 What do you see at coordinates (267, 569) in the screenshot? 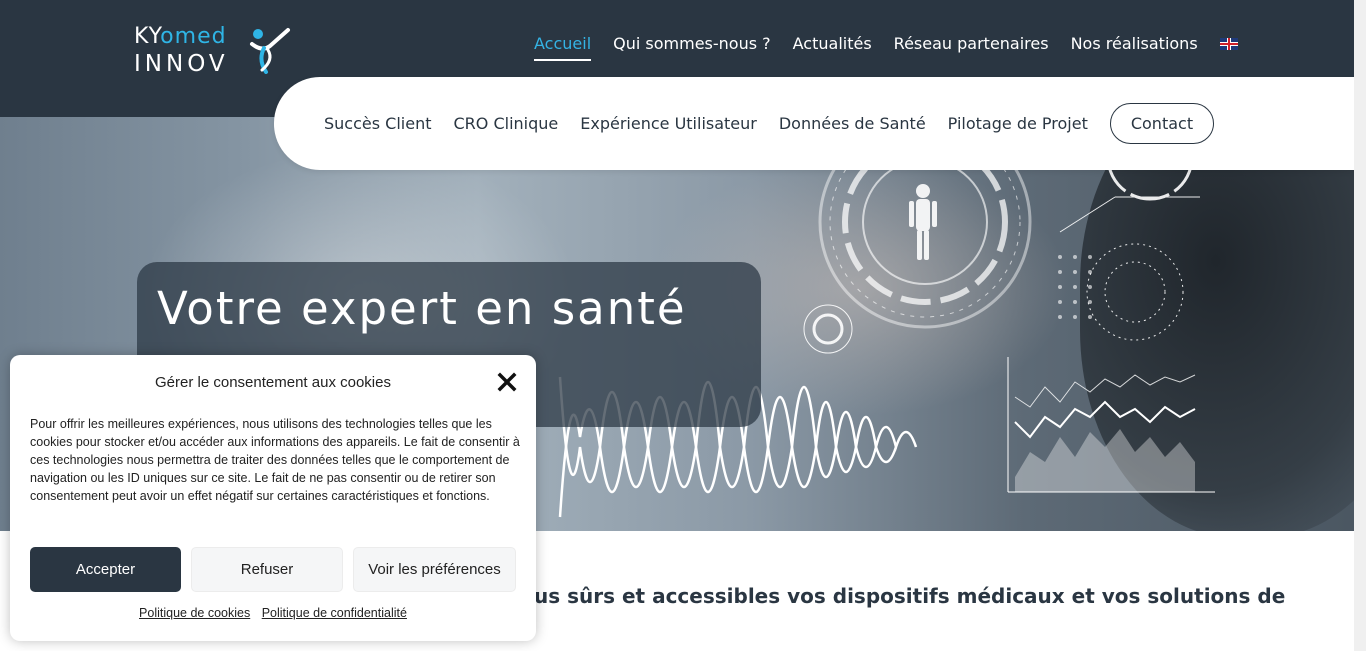
I see `refuse-cookies-button: Refuser` at bounding box center [267, 569].